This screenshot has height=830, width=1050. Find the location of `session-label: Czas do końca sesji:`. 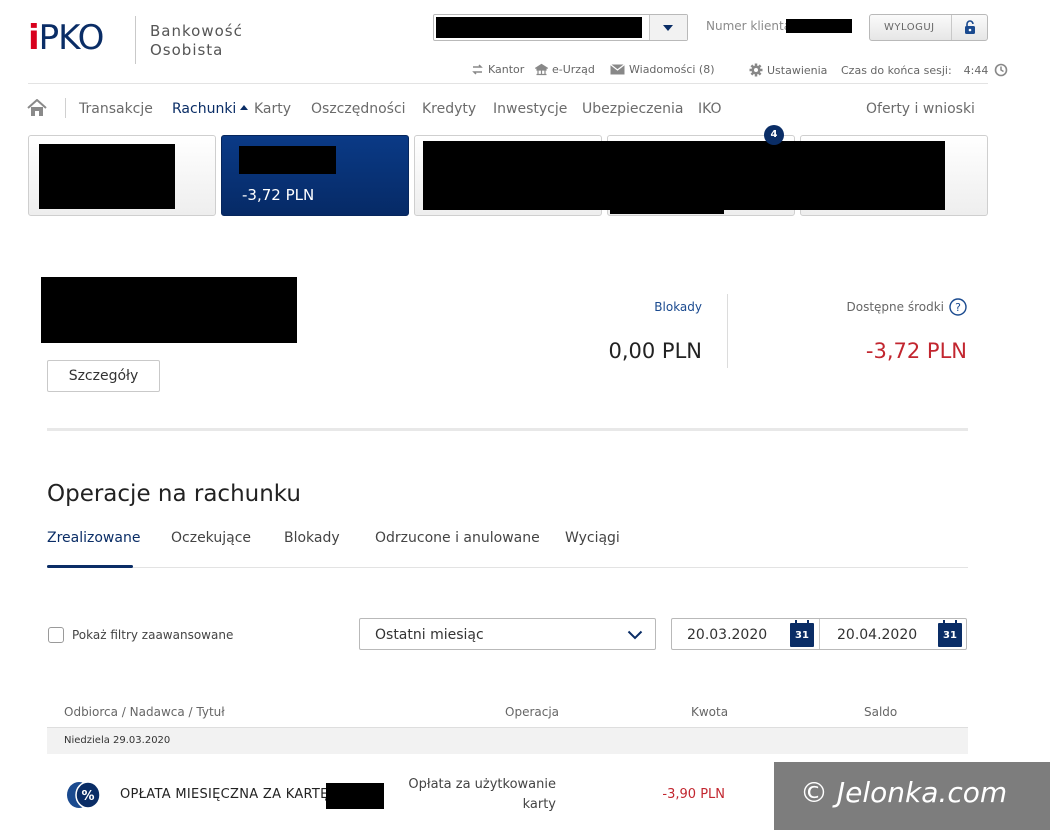

session-label: Czas do końca sesji: is located at coordinates (896, 70).